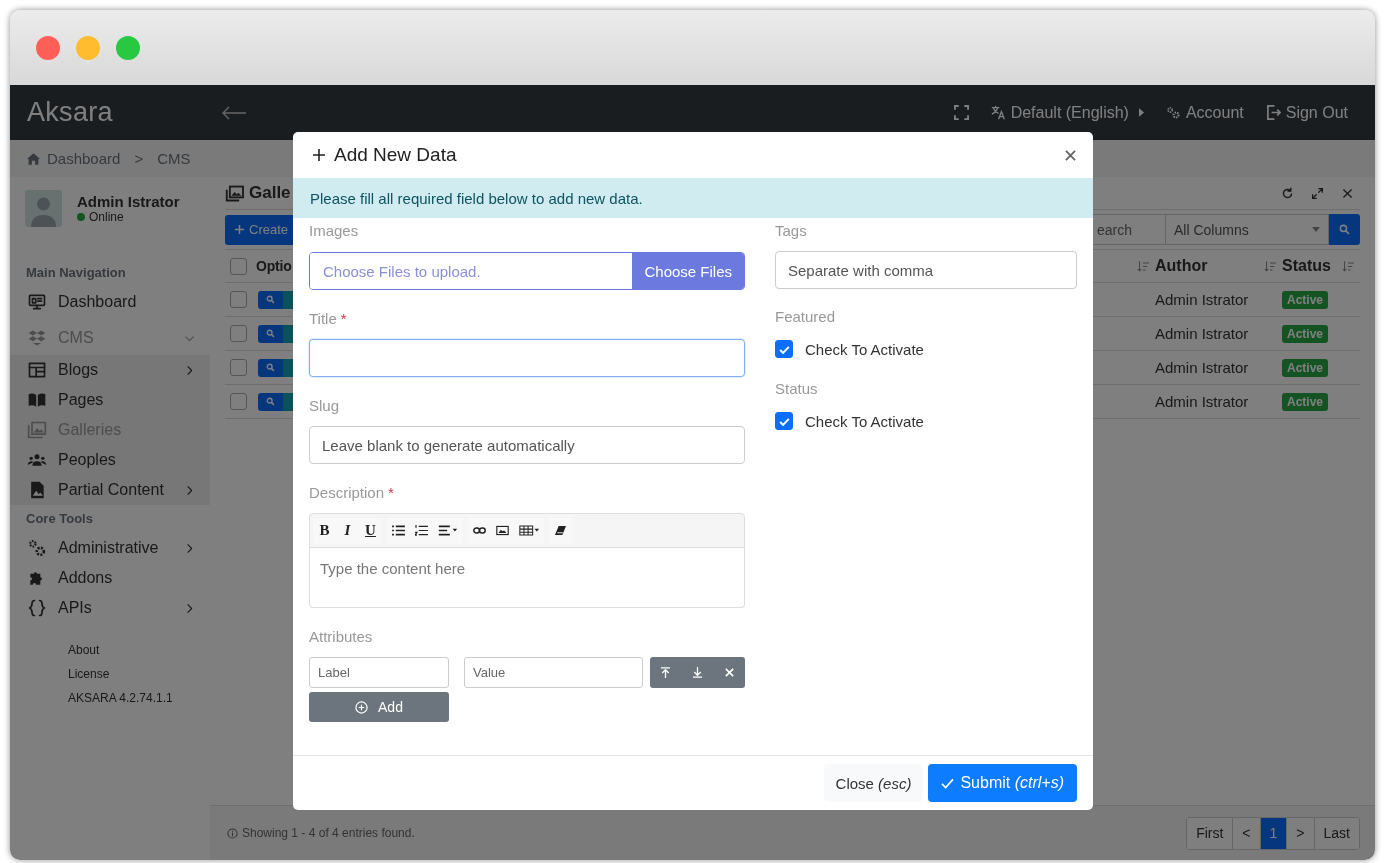  Describe the element at coordinates (1210, 833) in the screenshot. I see `pagination-button: First` at that location.